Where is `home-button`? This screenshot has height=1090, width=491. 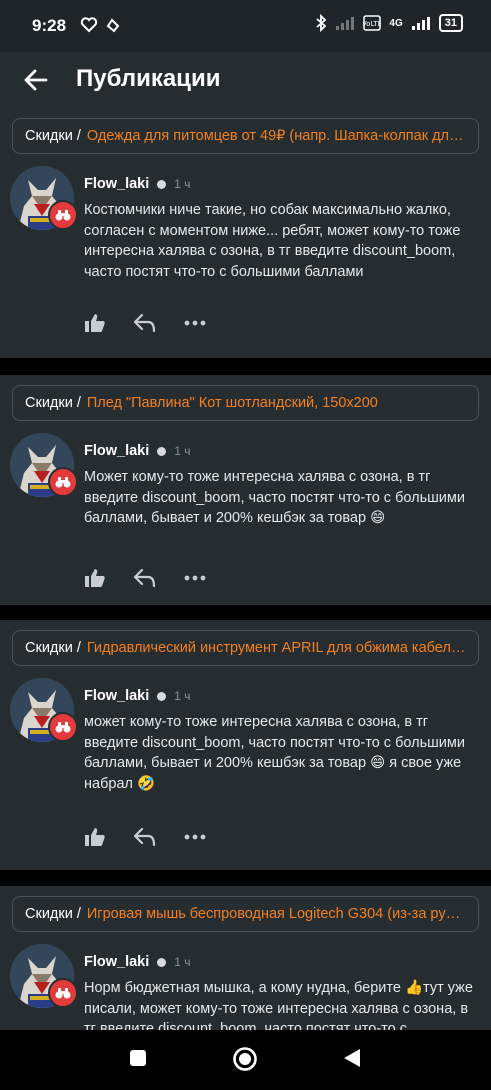 home-button is located at coordinates (245, 1061).